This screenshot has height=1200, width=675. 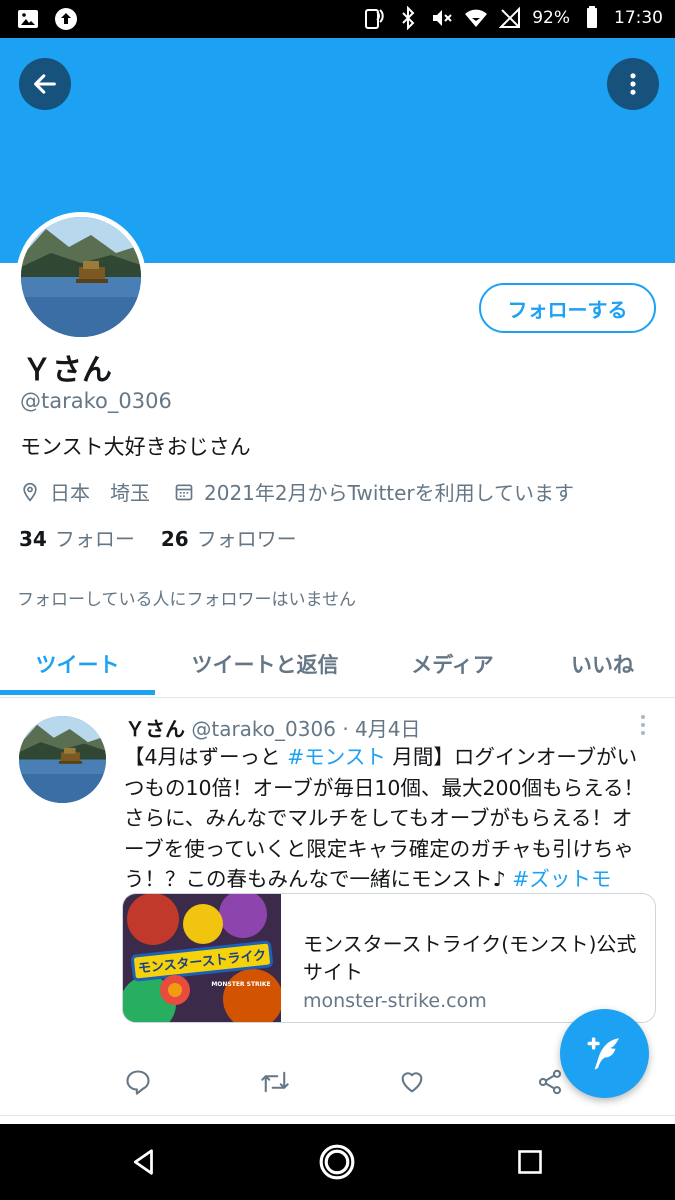 I want to click on nav-back-button, so click(x=144, y=1162).